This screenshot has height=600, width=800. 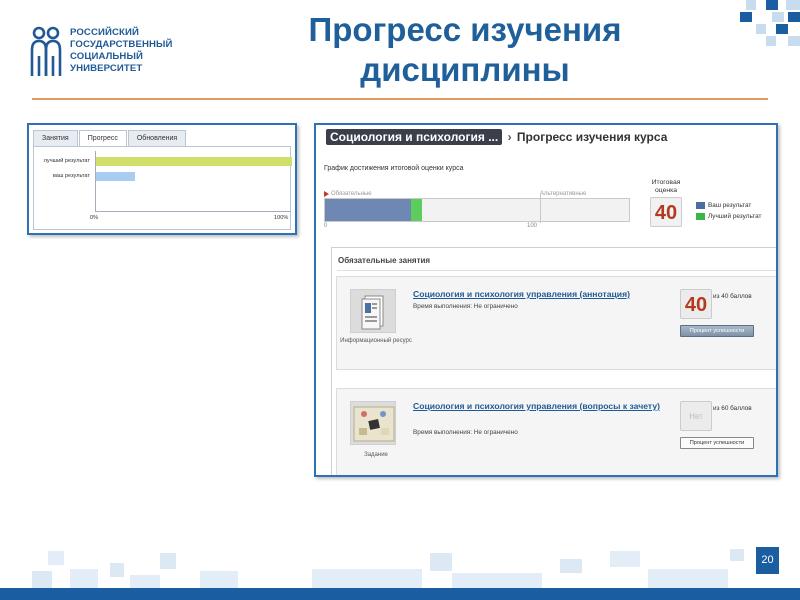 What do you see at coordinates (157, 138) in the screenshot?
I see `tab-updates: Обновления` at bounding box center [157, 138].